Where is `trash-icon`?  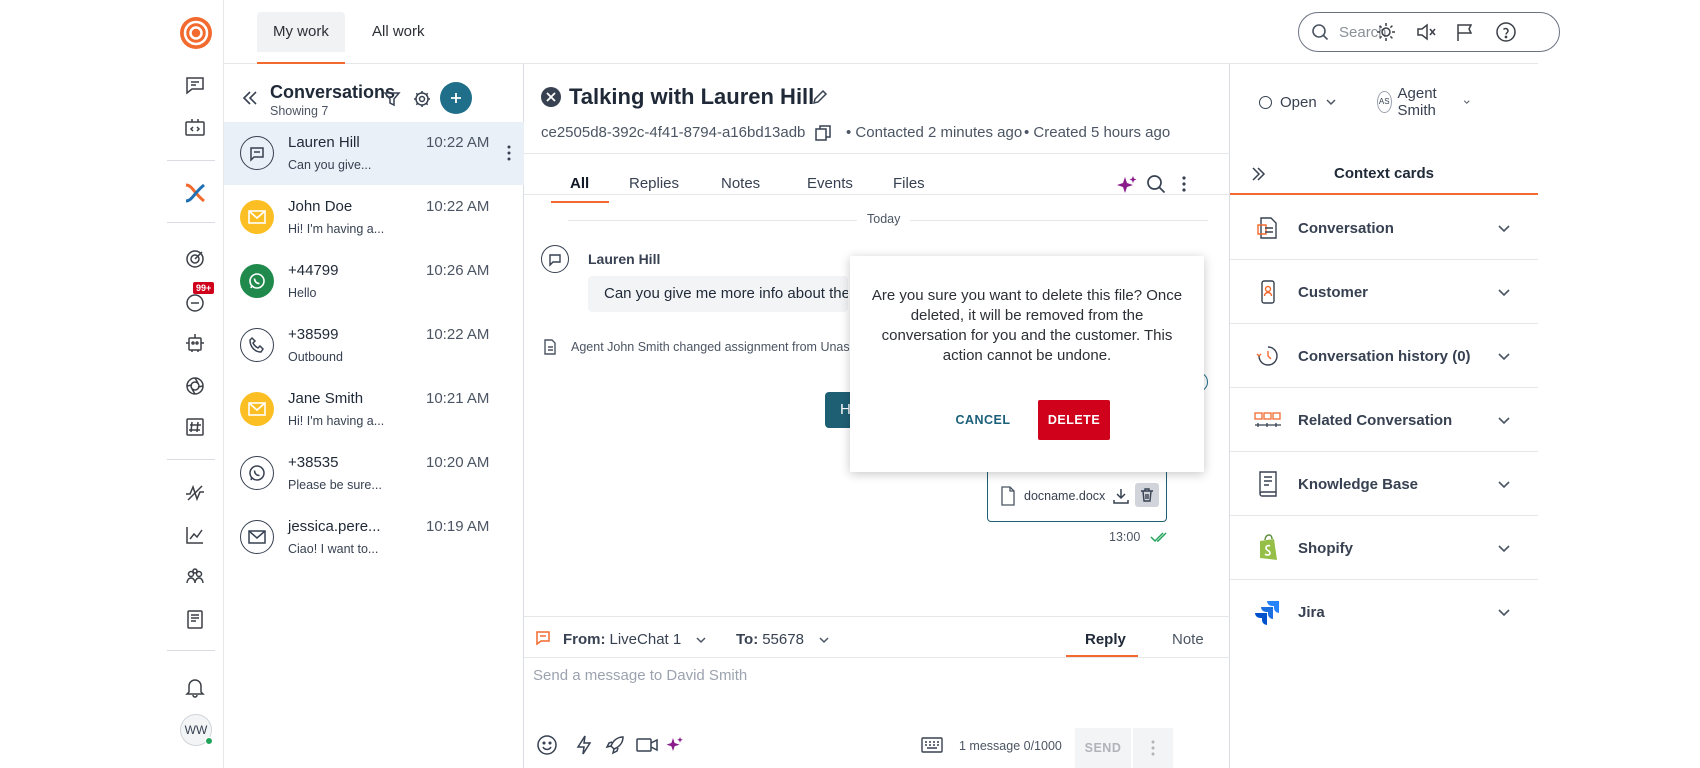
trash-icon is located at coordinates (1147, 495).